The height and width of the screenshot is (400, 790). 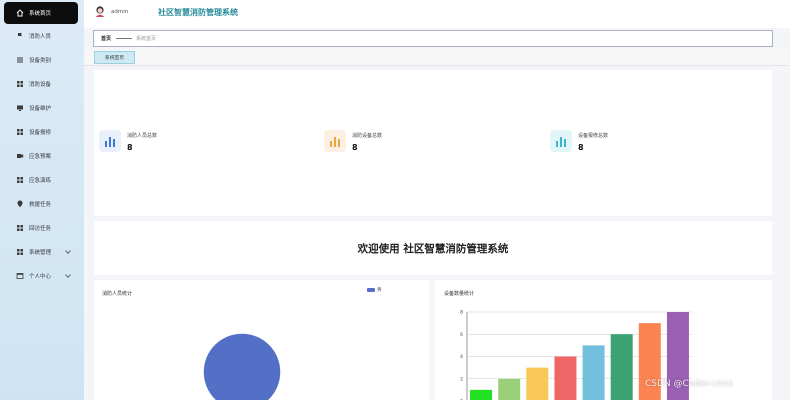 I want to click on sidebar-item-6: 应急预案, so click(x=42, y=156).